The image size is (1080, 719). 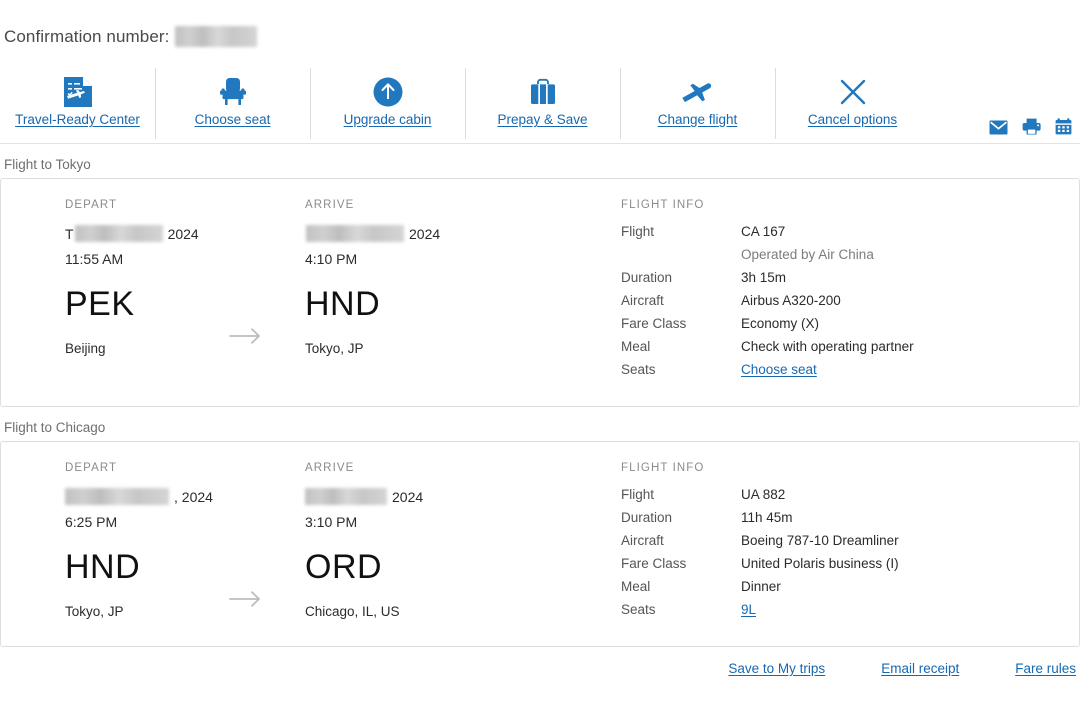 I want to click on info-row-fare-class: Fare Class United Polaris business (I), so click(x=760, y=566).